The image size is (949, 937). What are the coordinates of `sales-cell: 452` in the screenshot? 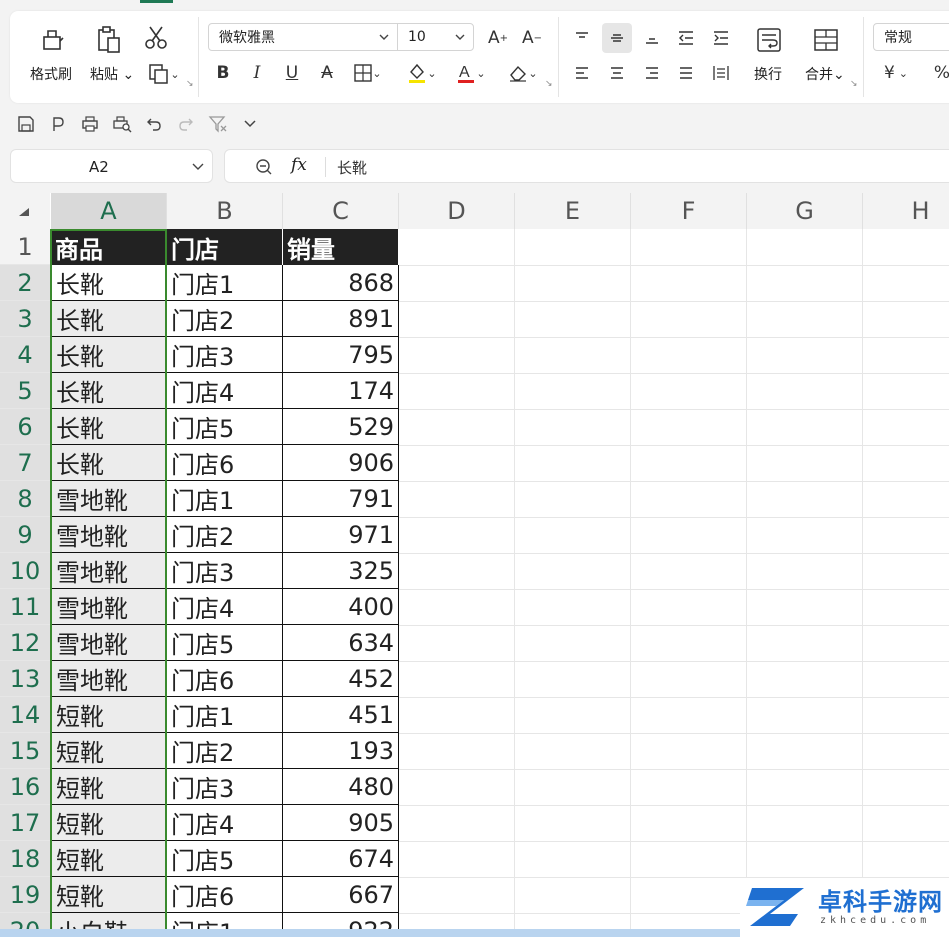 It's located at (341, 679).